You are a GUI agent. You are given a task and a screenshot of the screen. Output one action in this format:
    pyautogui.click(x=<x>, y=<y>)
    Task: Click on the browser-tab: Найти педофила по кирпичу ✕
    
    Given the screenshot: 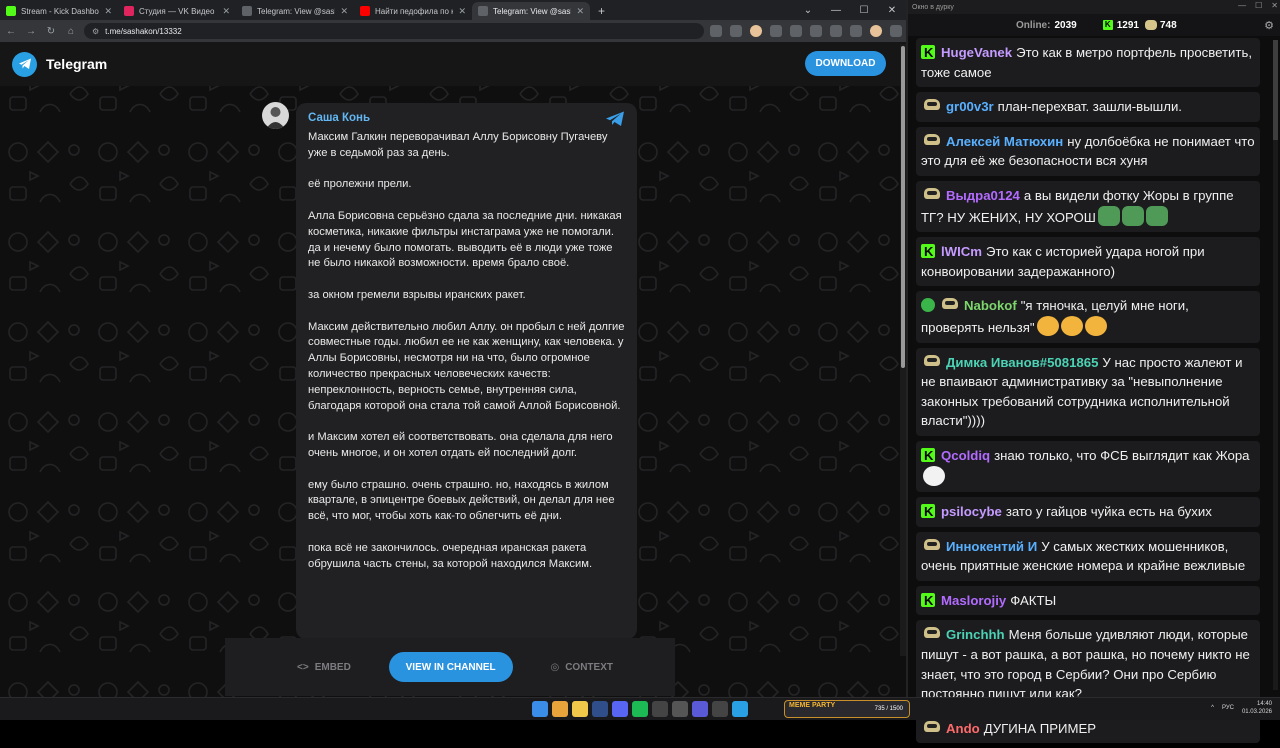 What is the action you would take?
    pyautogui.click(x=413, y=11)
    